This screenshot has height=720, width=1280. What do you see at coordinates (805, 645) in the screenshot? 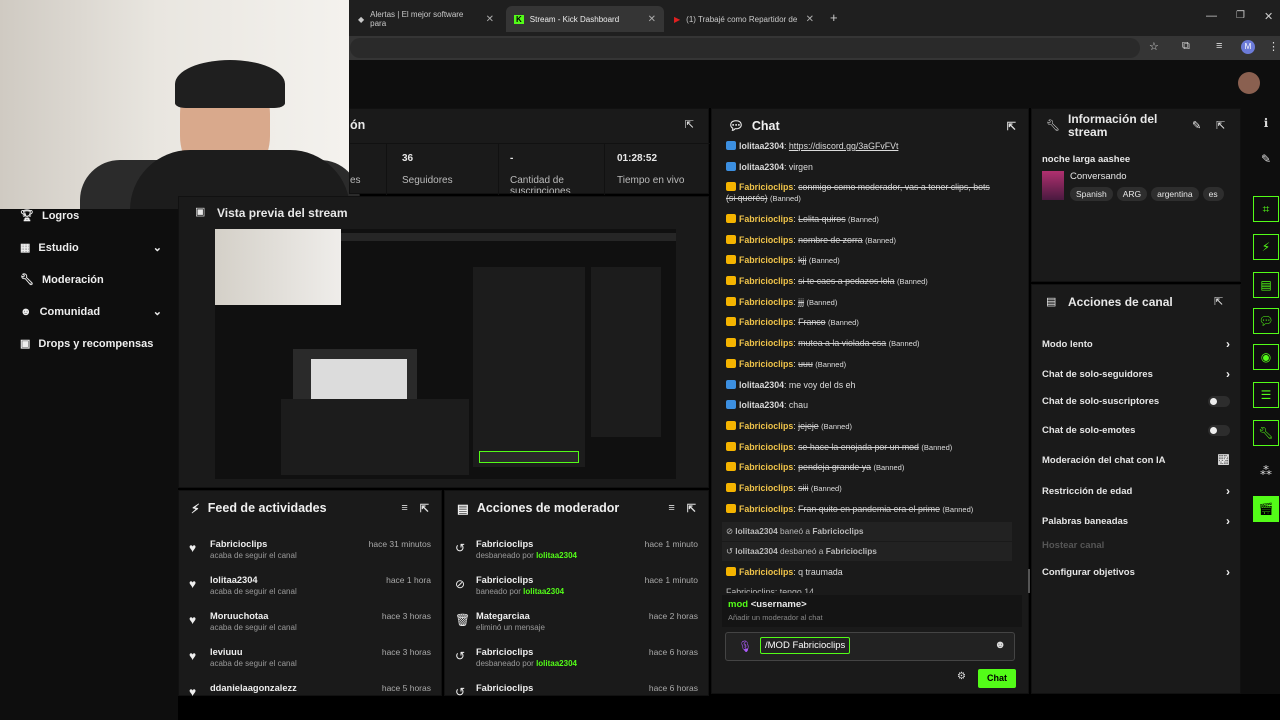
I see `chat-input-value: /MOD Fabricioclips` at bounding box center [805, 645].